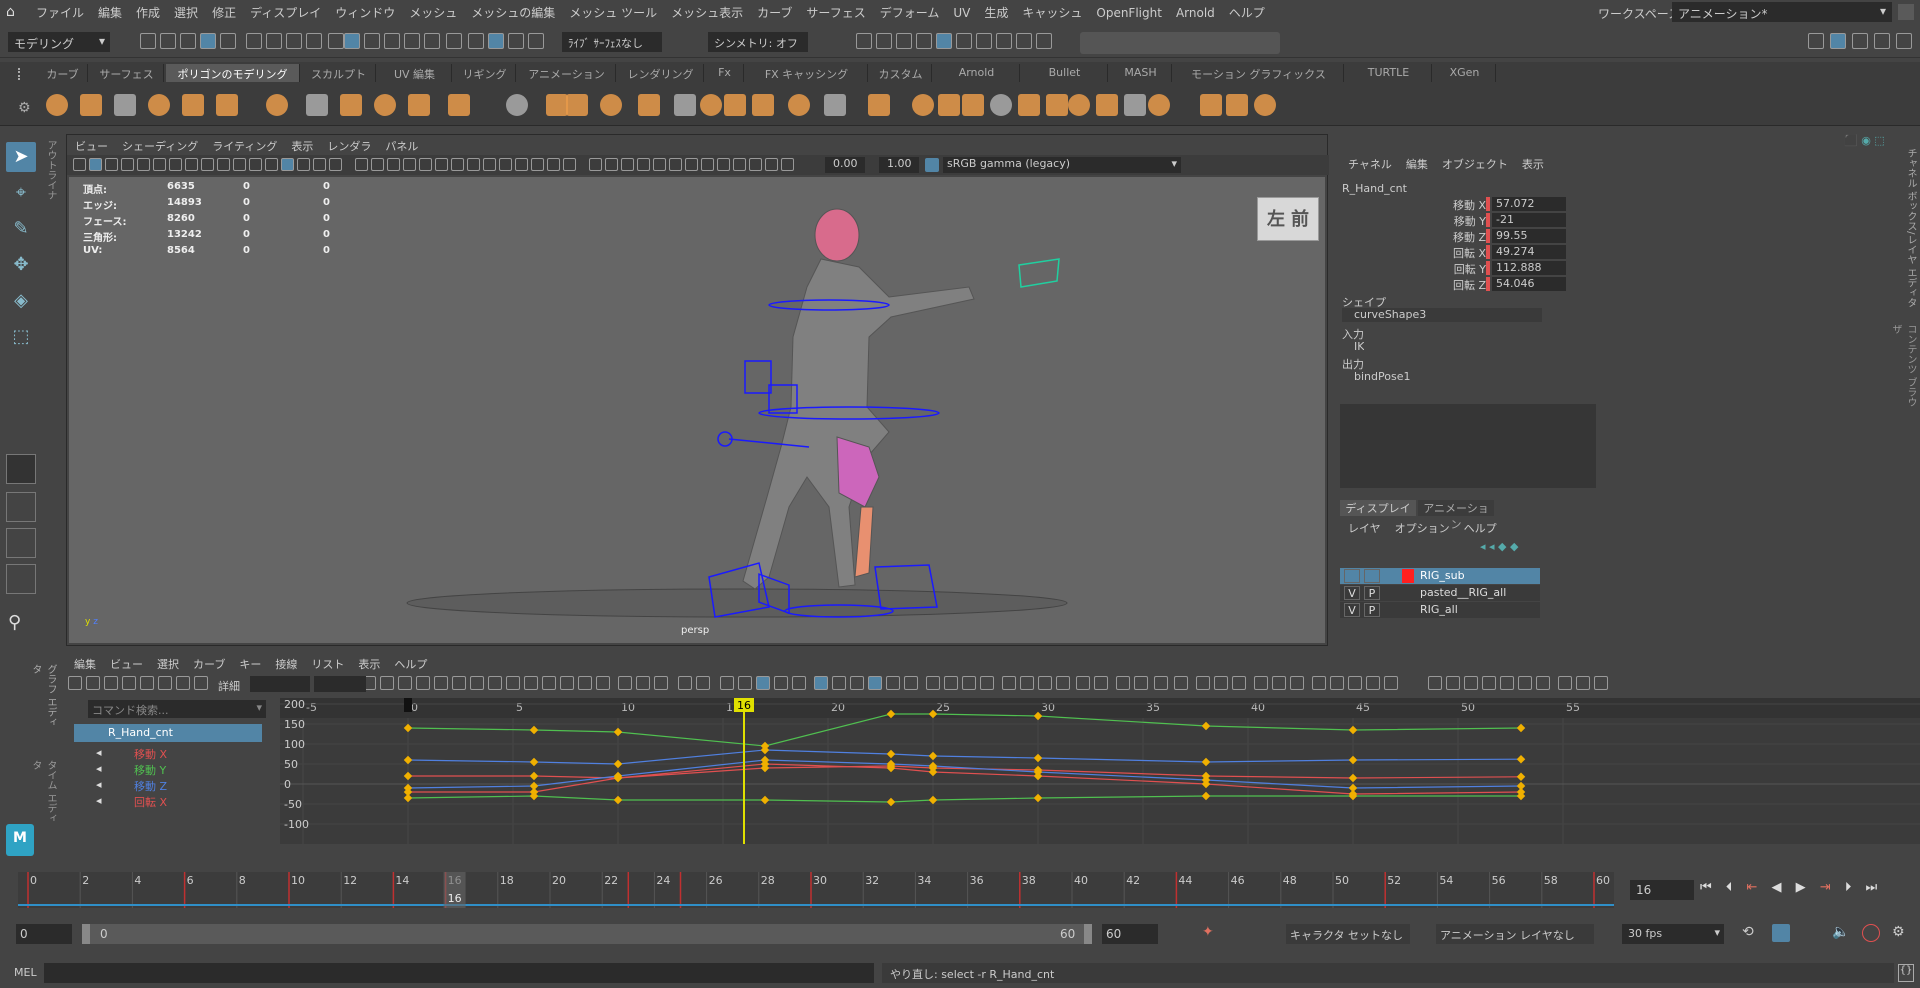 The image size is (1920, 988). What do you see at coordinates (459, 973) in the screenshot?
I see `mel-input` at bounding box center [459, 973].